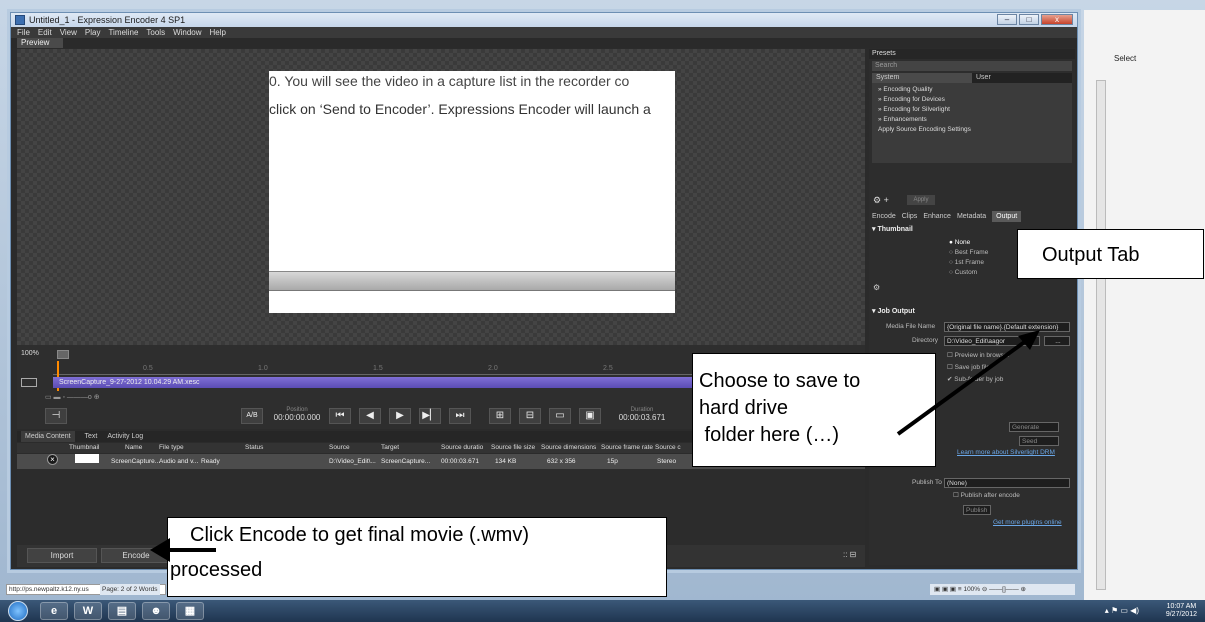  I want to click on check-preview: ☐ Preview in browser, so click(1007, 355).